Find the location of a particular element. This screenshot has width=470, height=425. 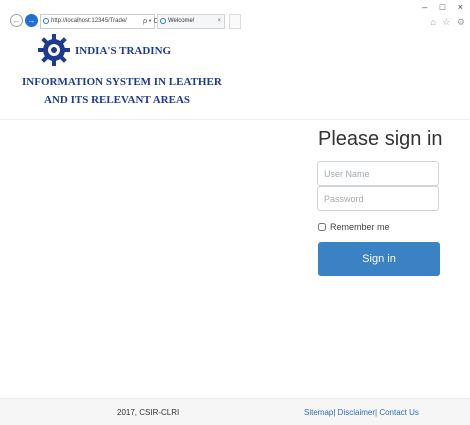

tab-title: Welcome! is located at coordinates (181, 21).